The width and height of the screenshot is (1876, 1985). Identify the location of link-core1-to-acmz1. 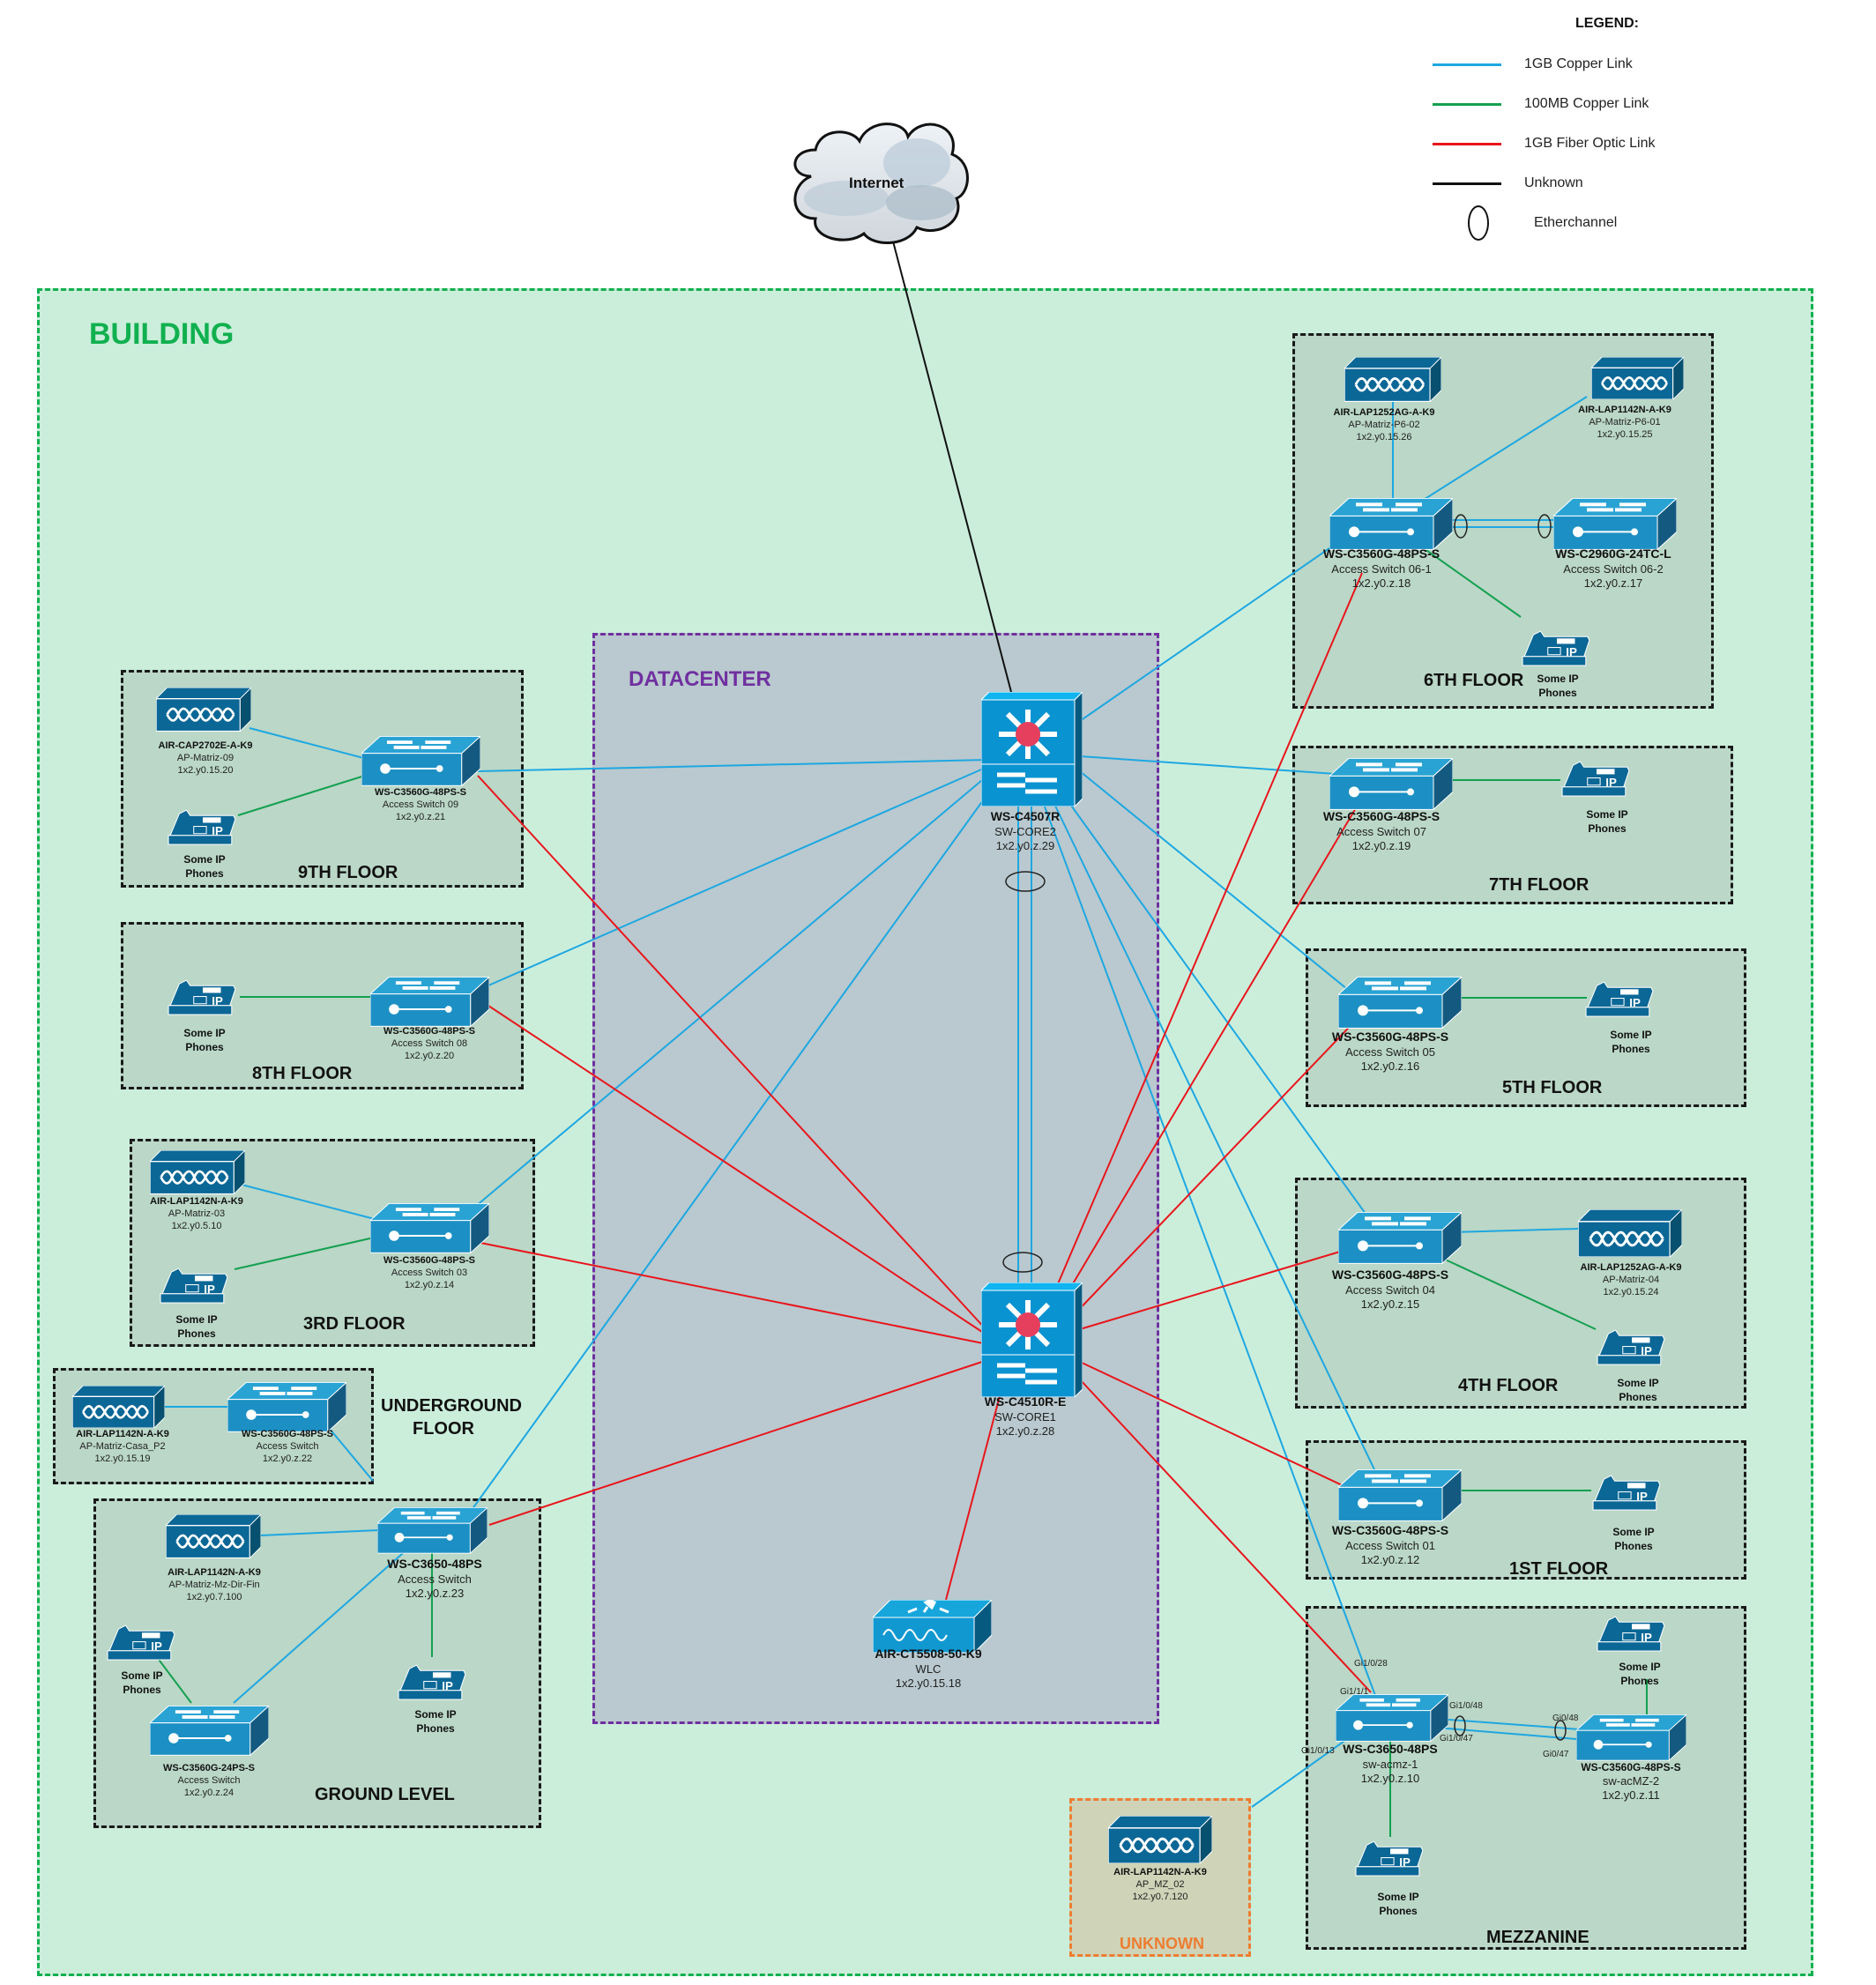
(1225, 1536).